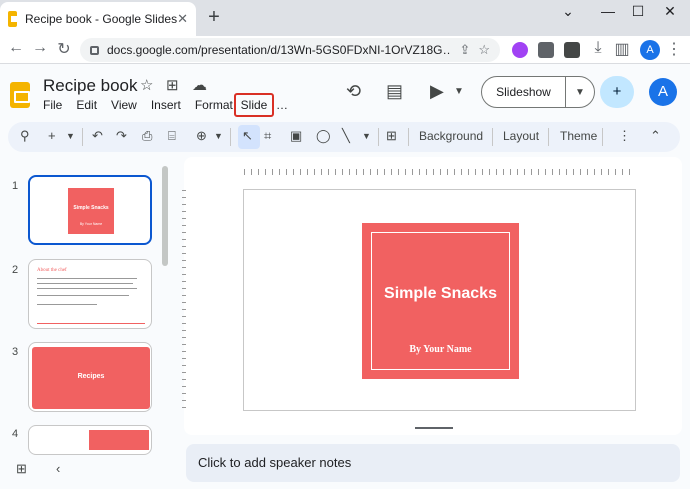  What do you see at coordinates (182, 19) in the screenshot?
I see `tab-close-icon: ✕` at bounding box center [182, 19].